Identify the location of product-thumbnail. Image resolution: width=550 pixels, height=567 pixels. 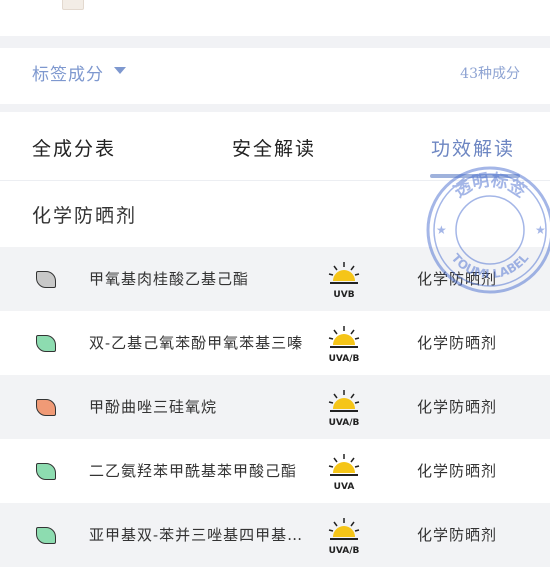
(73, 5).